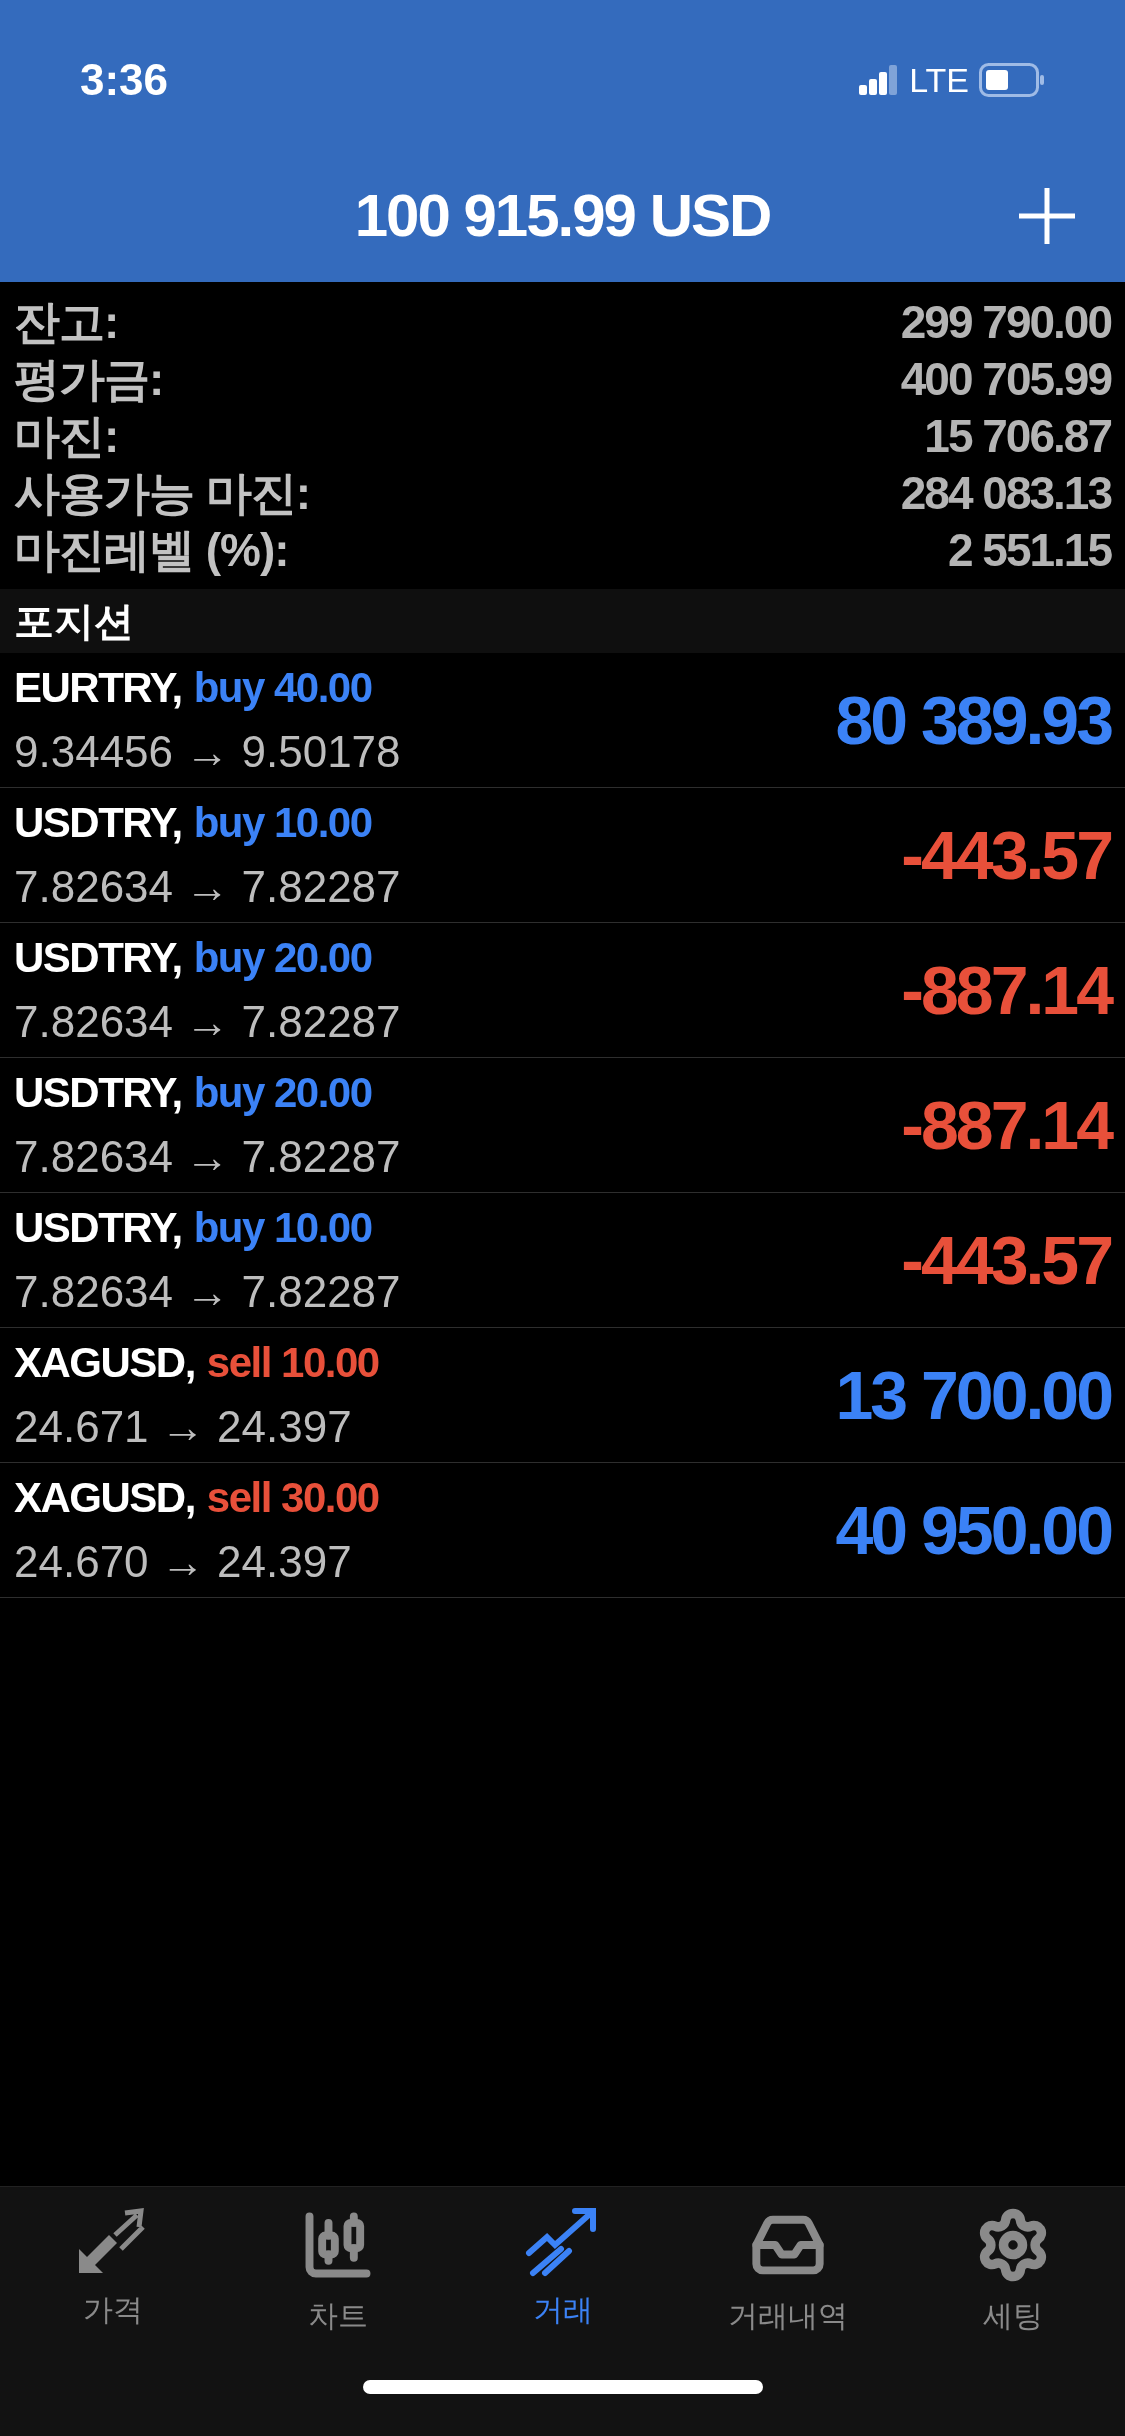 The image size is (1125, 2436). Describe the element at coordinates (74, 621) in the screenshot. I see `section-title: 포지션` at that location.